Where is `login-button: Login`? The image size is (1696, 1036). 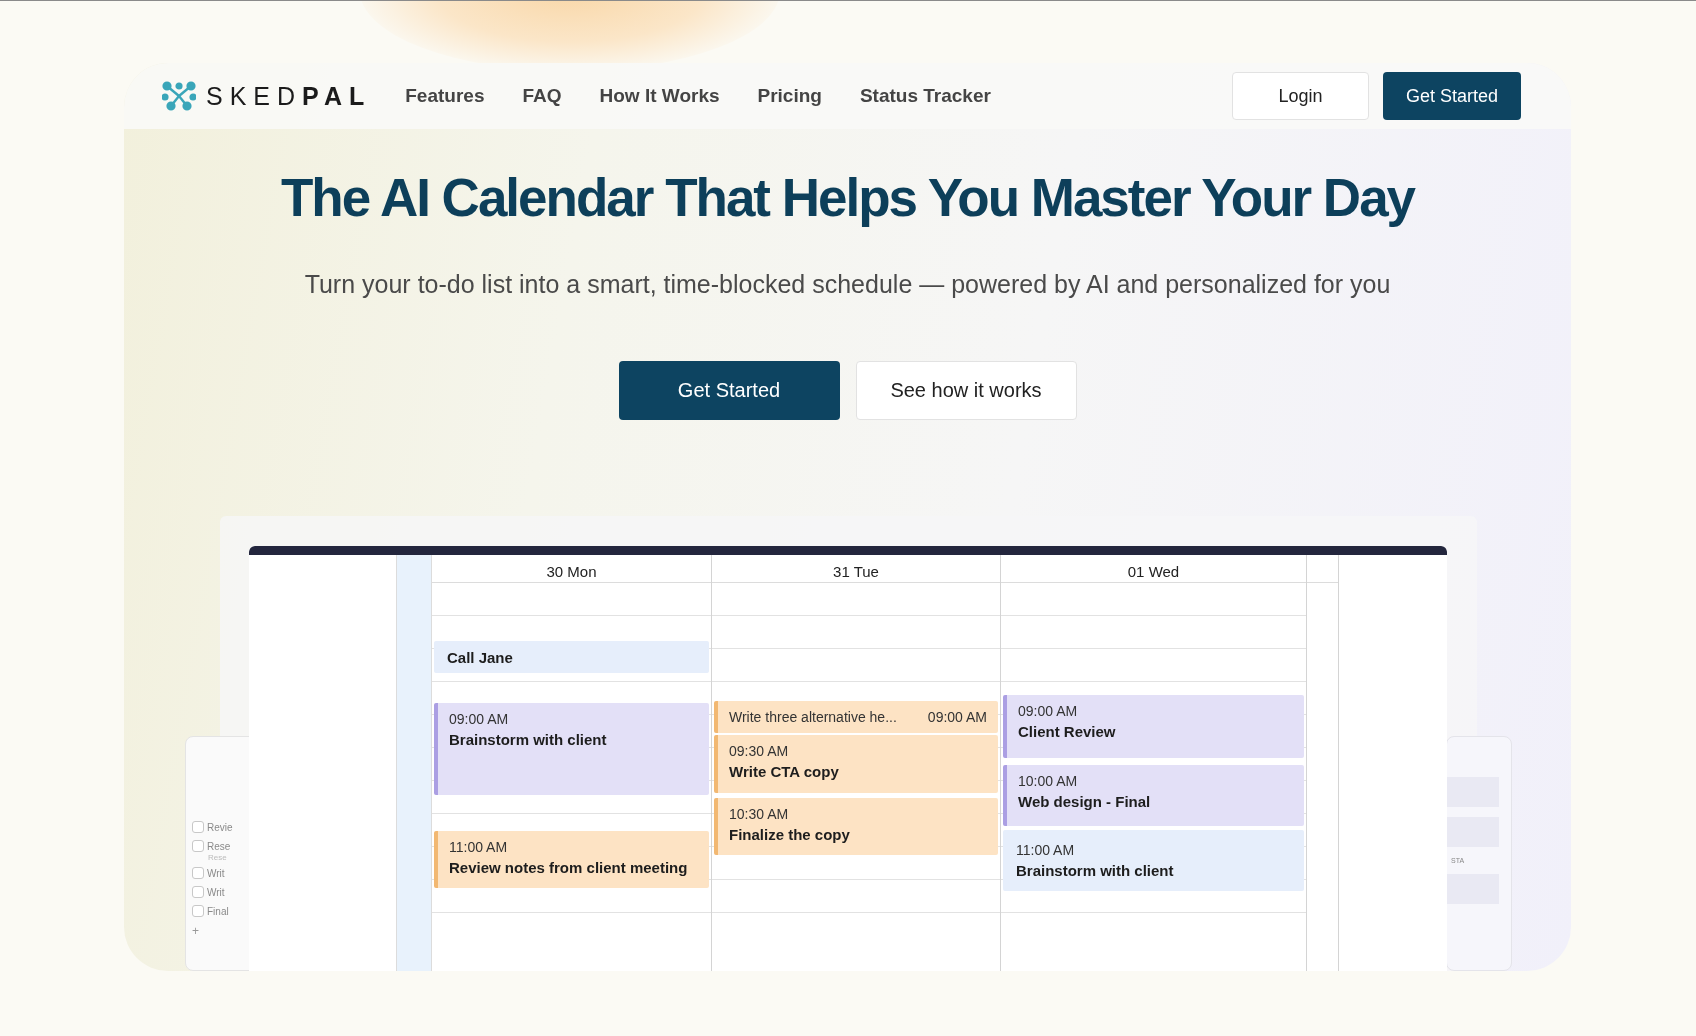 login-button: Login is located at coordinates (1300, 96).